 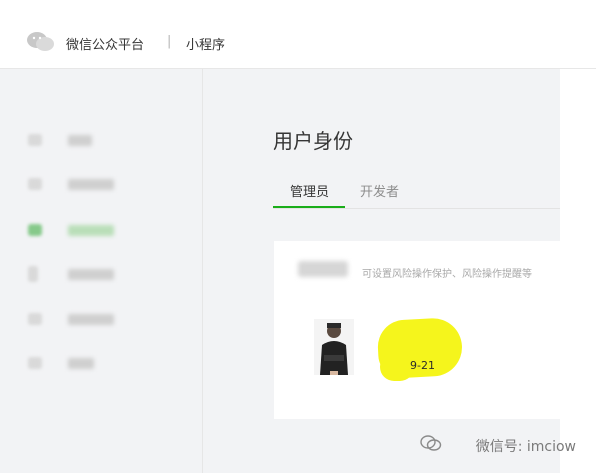 What do you see at coordinates (206, 45) in the screenshot?
I see `product-name: 小程序` at bounding box center [206, 45].